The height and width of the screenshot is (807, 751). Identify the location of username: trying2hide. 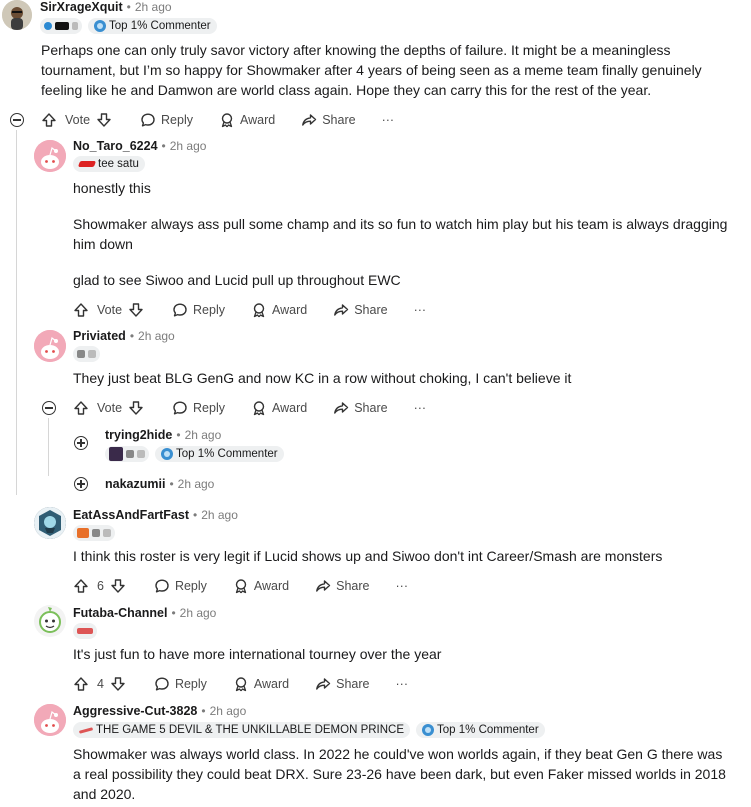
(138, 435).